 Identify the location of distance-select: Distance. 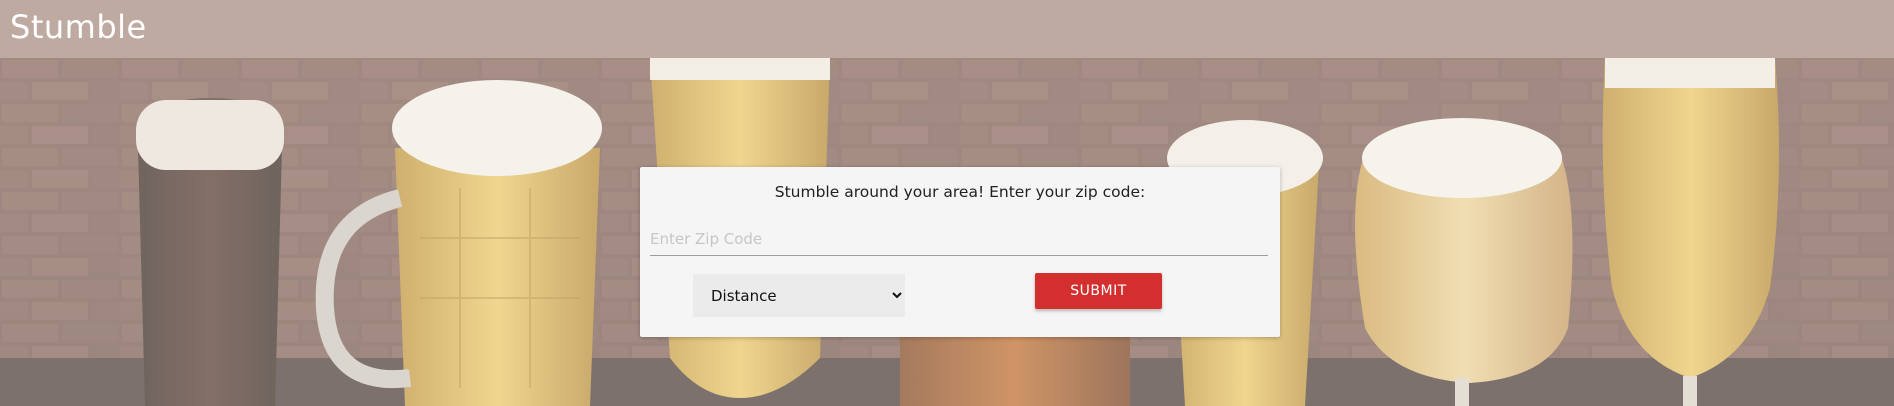
(799, 295).